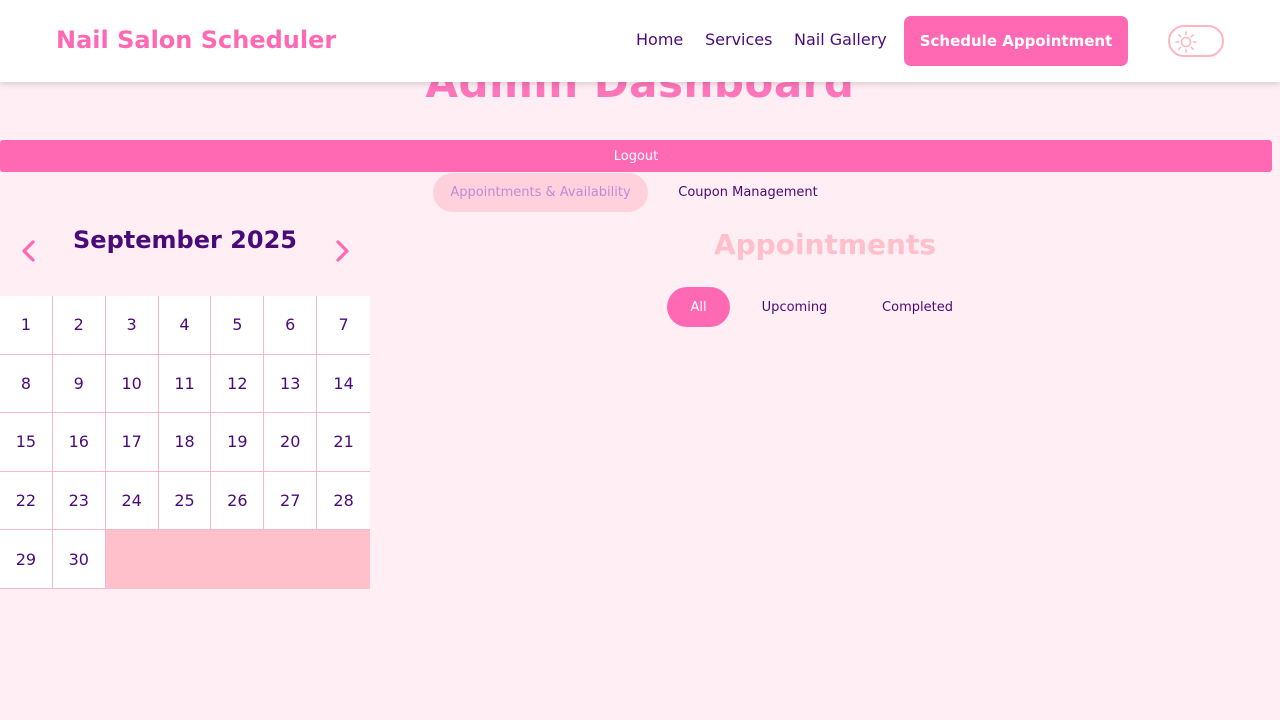 Image resolution: width=1280 pixels, height=720 pixels. What do you see at coordinates (291, 325) in the screenshot?
I see `calendar-day: 6` at bounding box center [291, 325].